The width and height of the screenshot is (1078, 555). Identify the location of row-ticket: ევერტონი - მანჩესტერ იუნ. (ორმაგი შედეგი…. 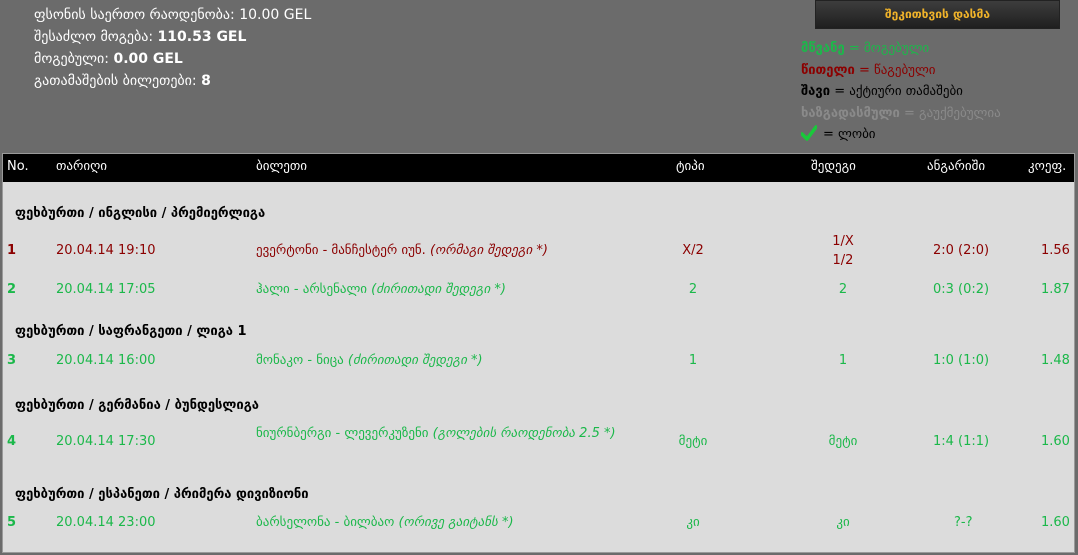
(441, 251).